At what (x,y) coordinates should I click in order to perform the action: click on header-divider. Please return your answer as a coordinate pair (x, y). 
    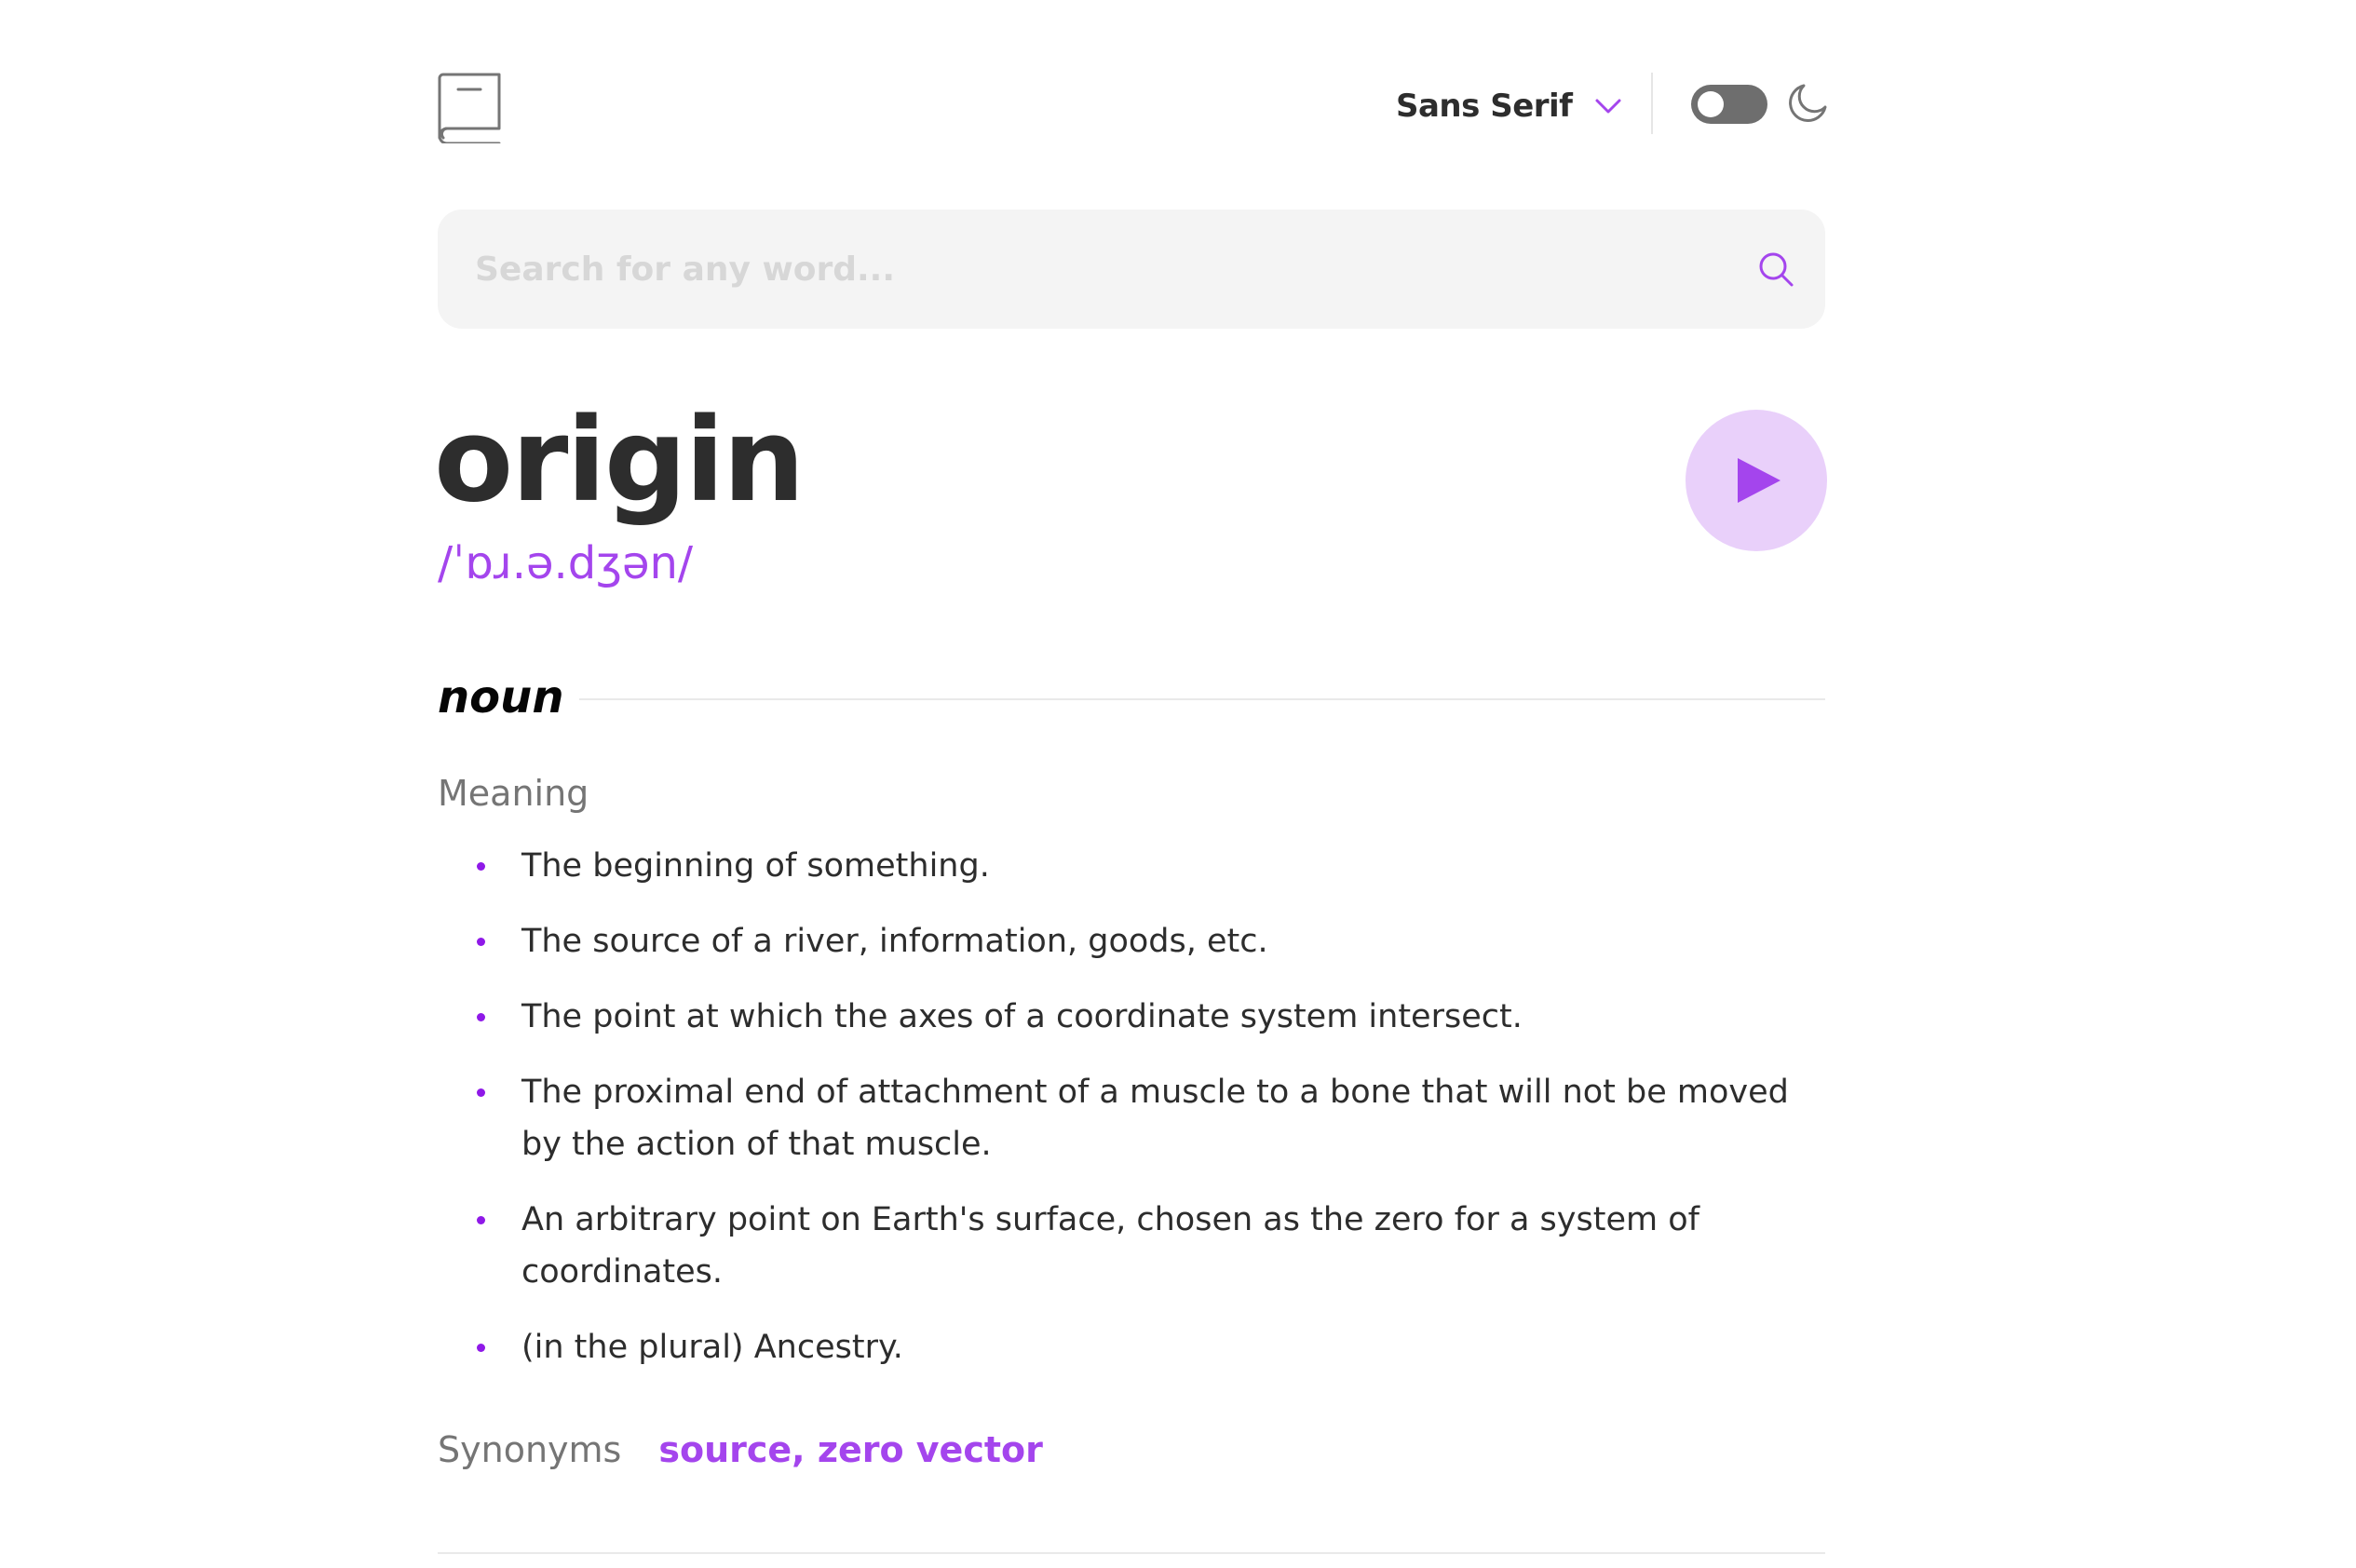
    Looking at the image, I should click on (1652, 103).